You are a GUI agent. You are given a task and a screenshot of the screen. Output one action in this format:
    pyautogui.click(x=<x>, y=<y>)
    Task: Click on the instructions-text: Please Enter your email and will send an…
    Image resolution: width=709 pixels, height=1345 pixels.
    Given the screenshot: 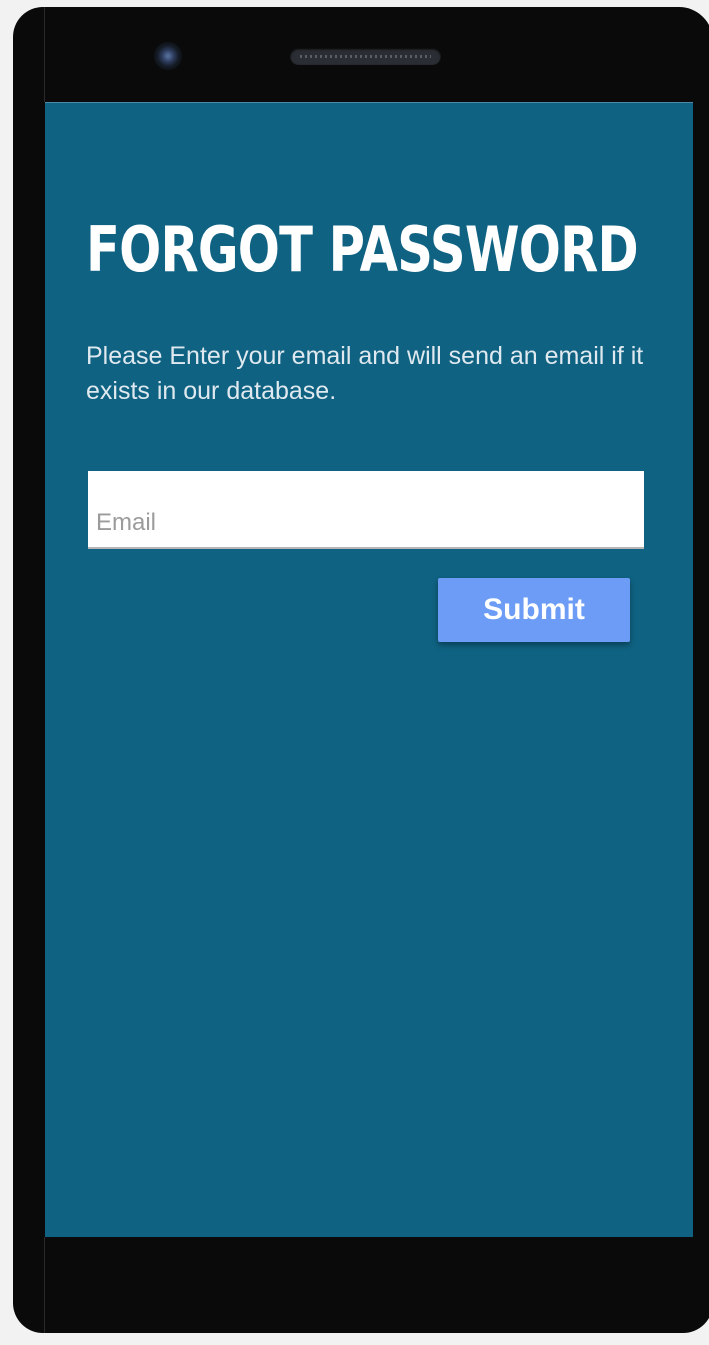 What is the action you would take?
    pyautogui.click(x=365, y=373)
    